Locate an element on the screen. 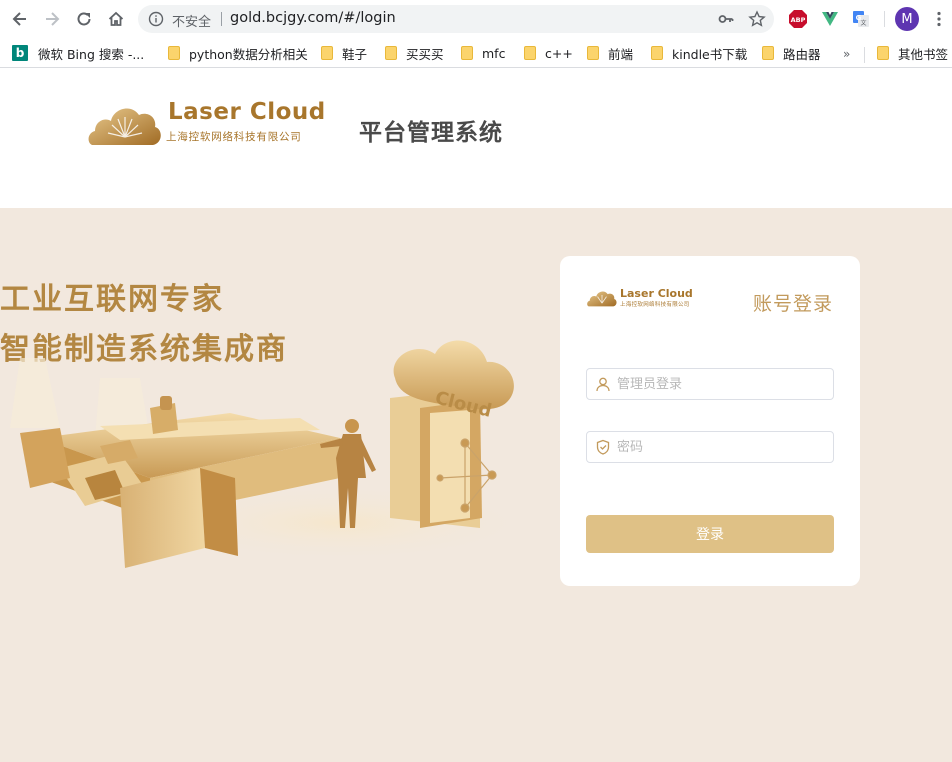 The width and height of the screenshot is (952, 762). user-icon is located at coordinates (603, 384).